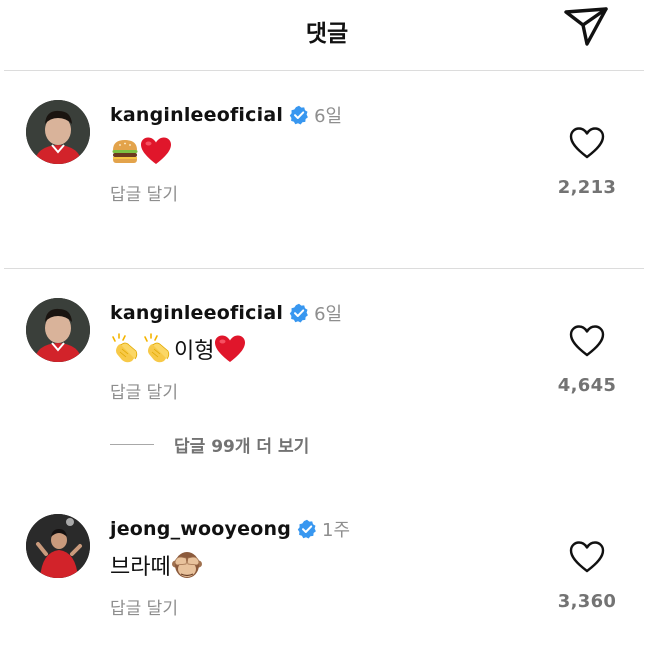 This screenshot has height=654, width=654. What do you see at coordinates (586, 26) in the screenshot?
I see `send-icon` at bounding box center [586, 26].